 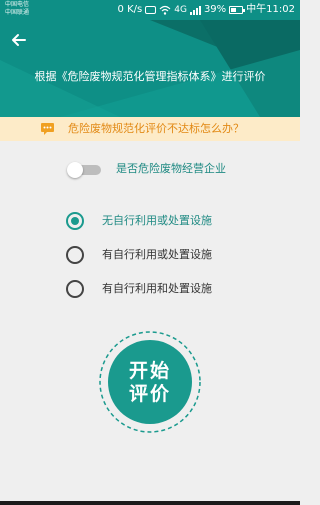 I want to click on option-label: 有自行利用或处置设施, so click(x=157, y=254).